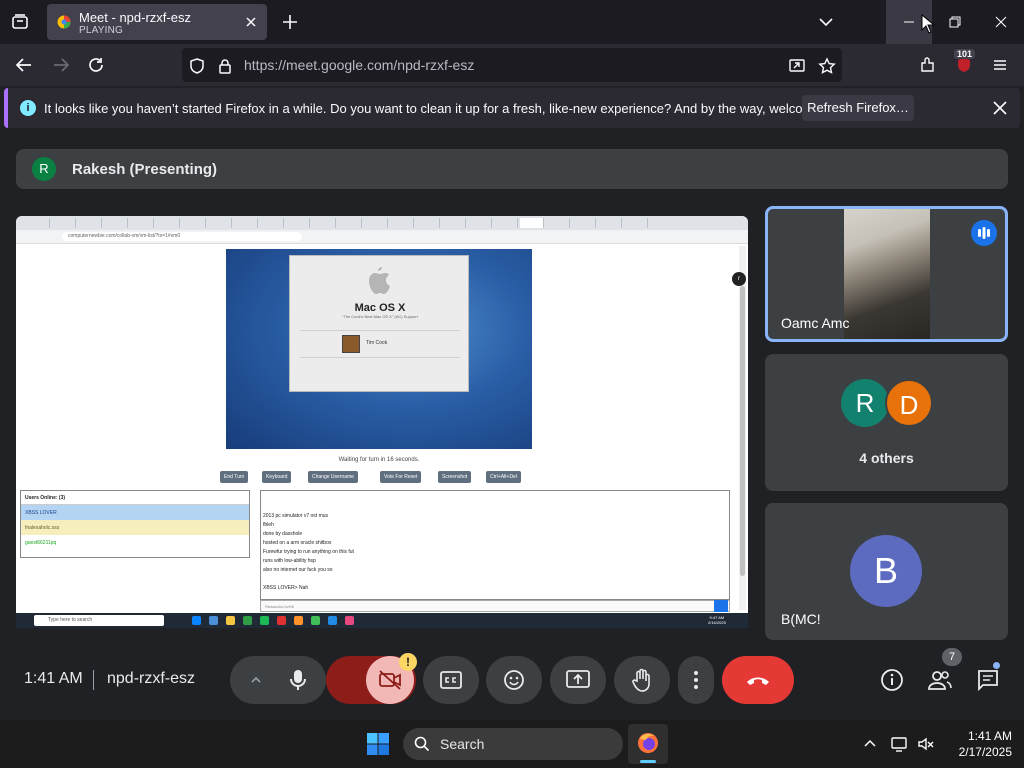 Image resolution: width=1024 pixels, height=768 pixels. Describe the element at coordinates (296, 516) in the screenshot. I see `chat-line: 2013 pc simulator v7 ost mus` at that location.